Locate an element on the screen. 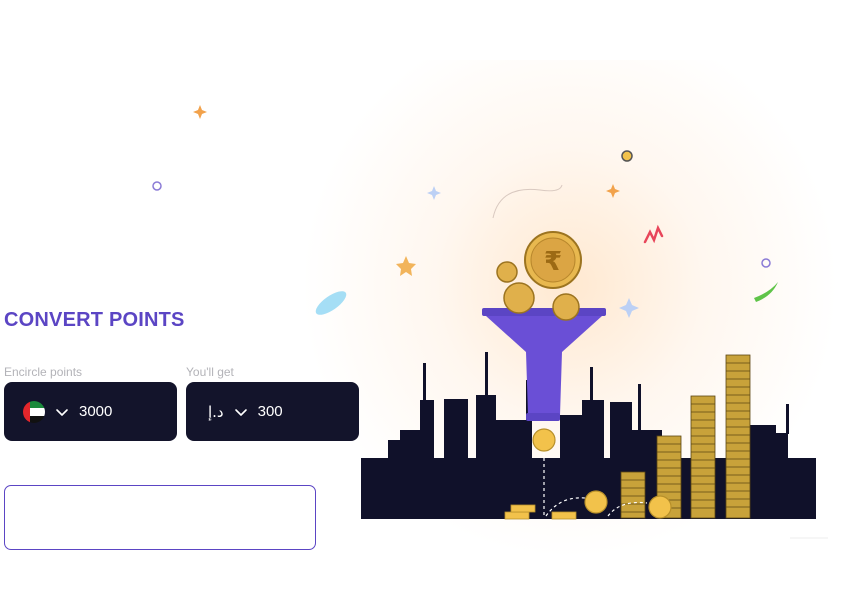  rupee-coins: ₹ is located at coordinates (539, 276).